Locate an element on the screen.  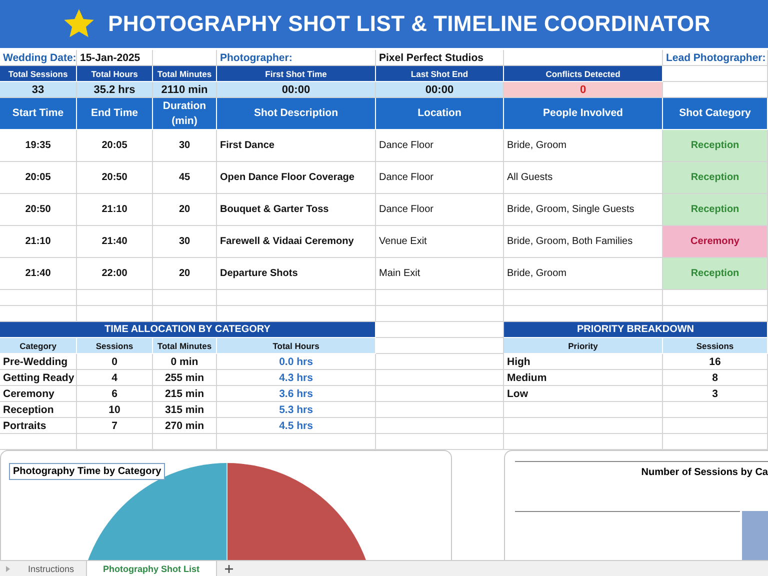
column-header: Category is located at coordinates (38, 346).